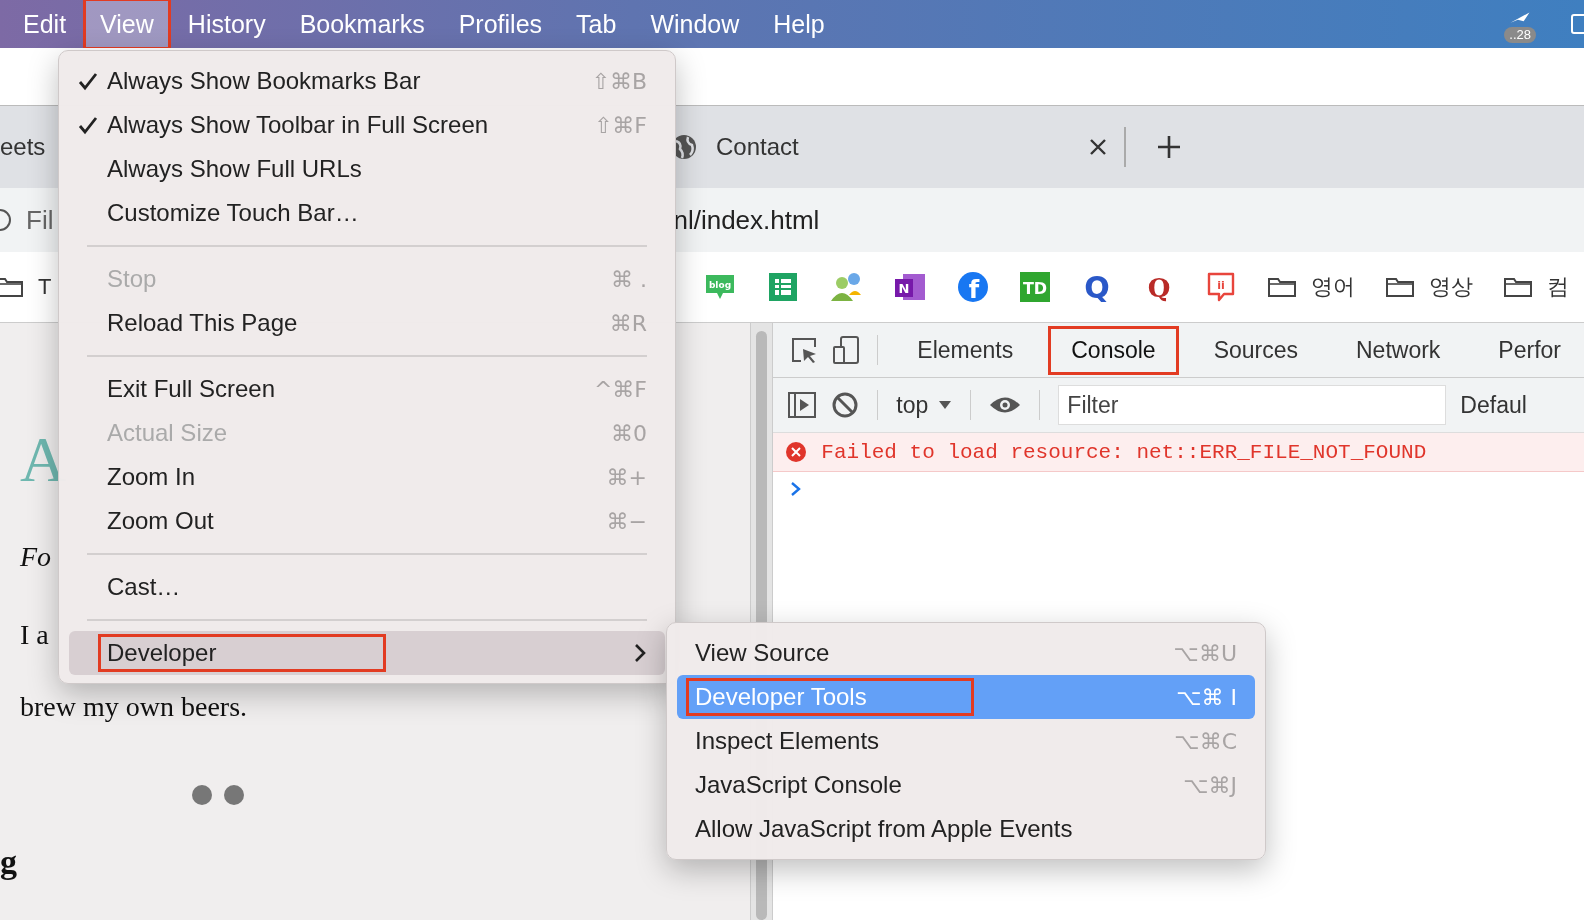 This screenshot has width=1584, height=920. I want to click on menu-item-label: Zoom In, so click(151, 477).